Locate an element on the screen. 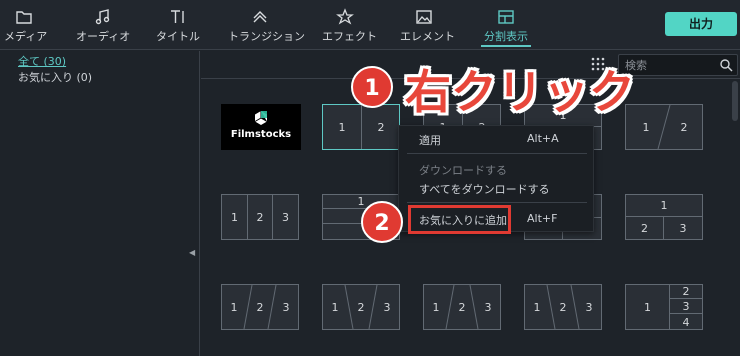 Image resolution: width=740 pixels, height=356 pixels. split-screen-icon is located at coordinates (506, 13).